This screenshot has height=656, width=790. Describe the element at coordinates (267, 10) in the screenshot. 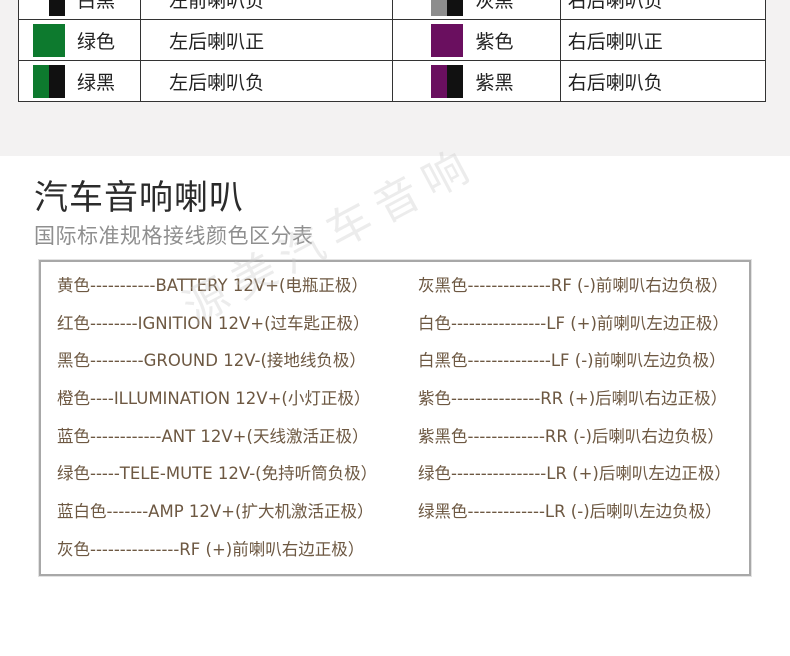

I see `wire-function: 左前喇叭负` at that location.